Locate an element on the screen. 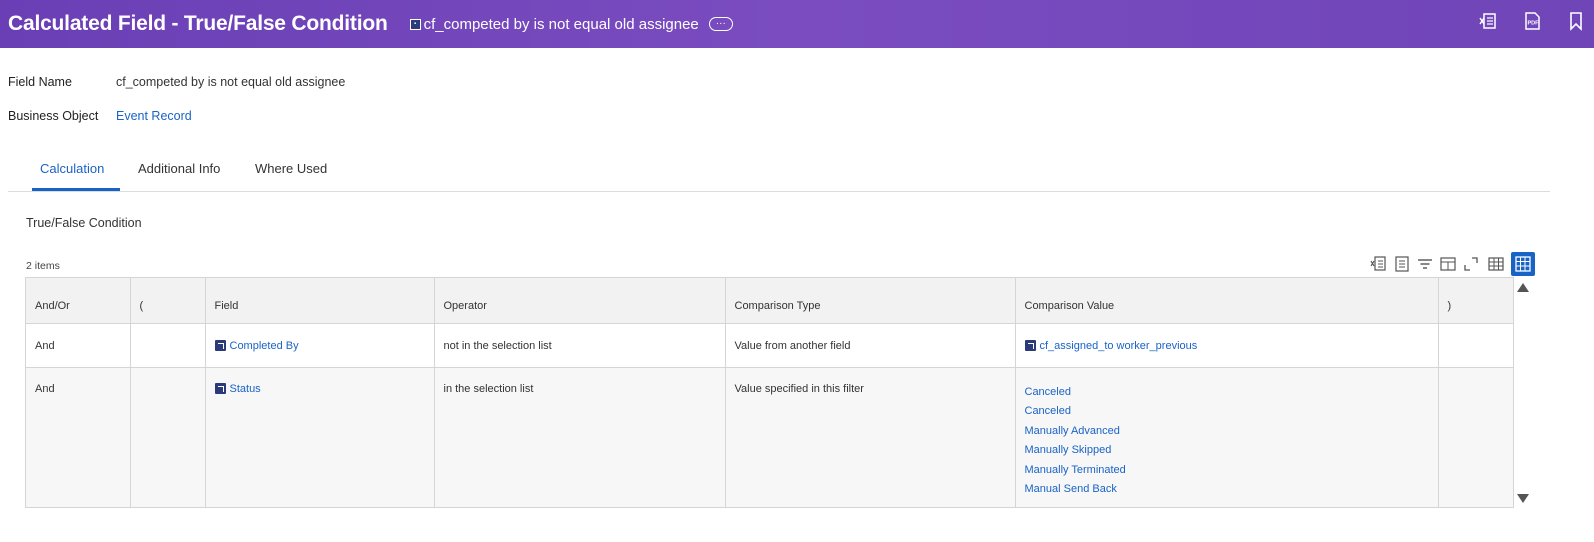  table-view-icon is located at coordinates (1496, 264).